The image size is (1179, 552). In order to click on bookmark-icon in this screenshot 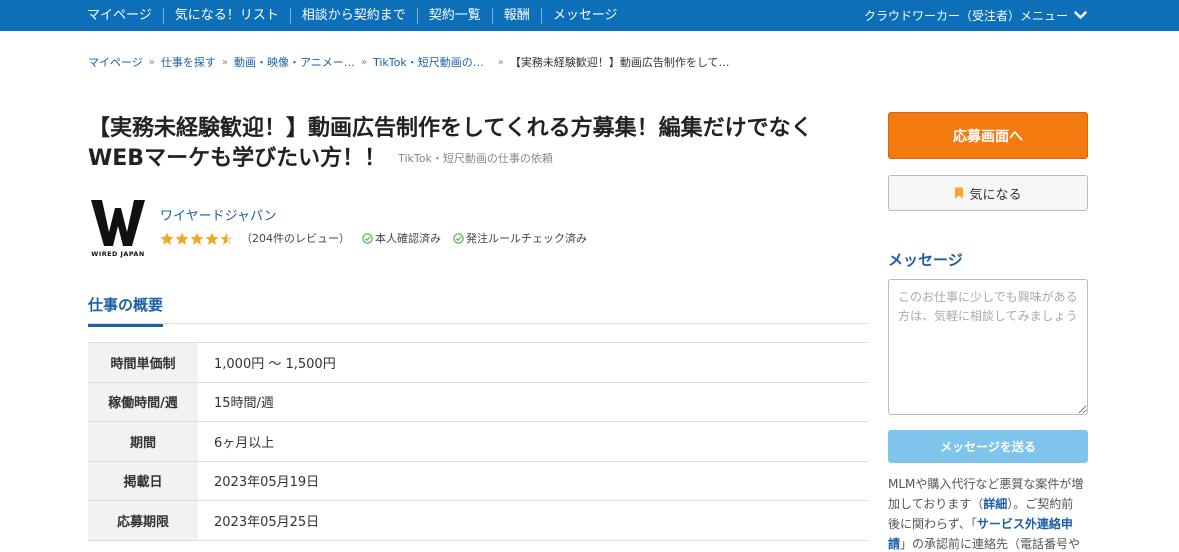, I will do `click(959, 193)`.